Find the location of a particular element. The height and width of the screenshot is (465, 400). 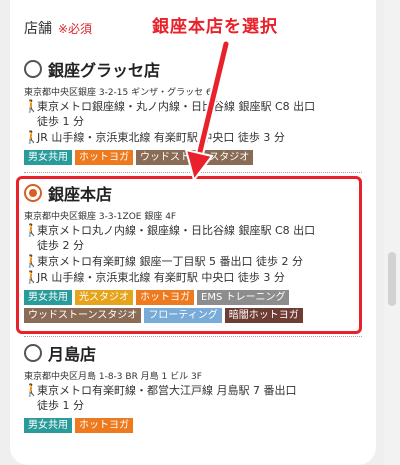

tag-light-studio: 光スタジオ is located at coordinates (104, 297).